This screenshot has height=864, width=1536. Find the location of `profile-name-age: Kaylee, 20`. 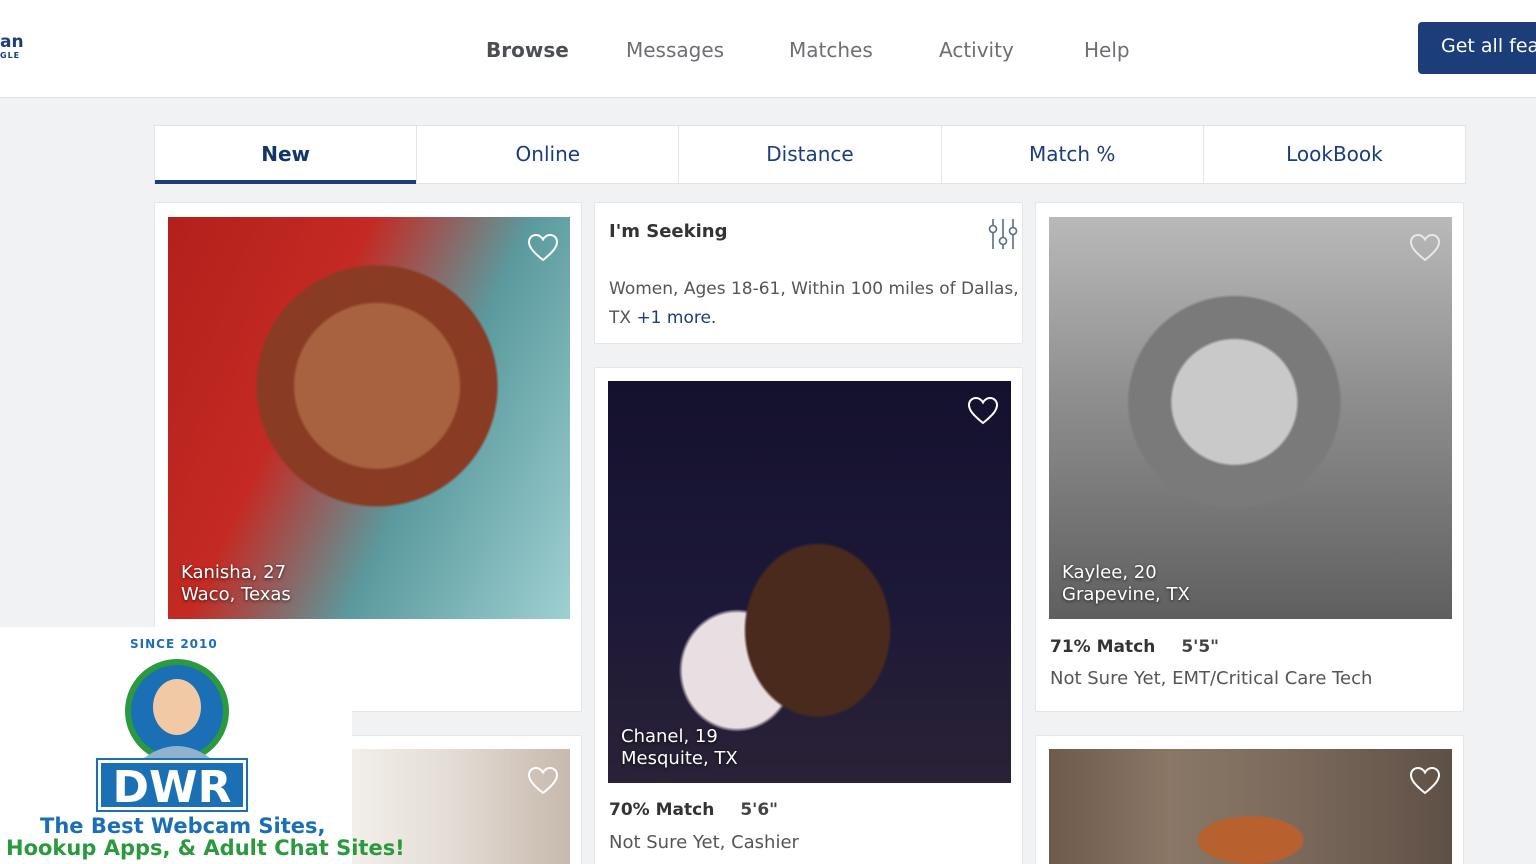

profile-name-age: Kaylee, 20 is located at coordinates (1109, 572).